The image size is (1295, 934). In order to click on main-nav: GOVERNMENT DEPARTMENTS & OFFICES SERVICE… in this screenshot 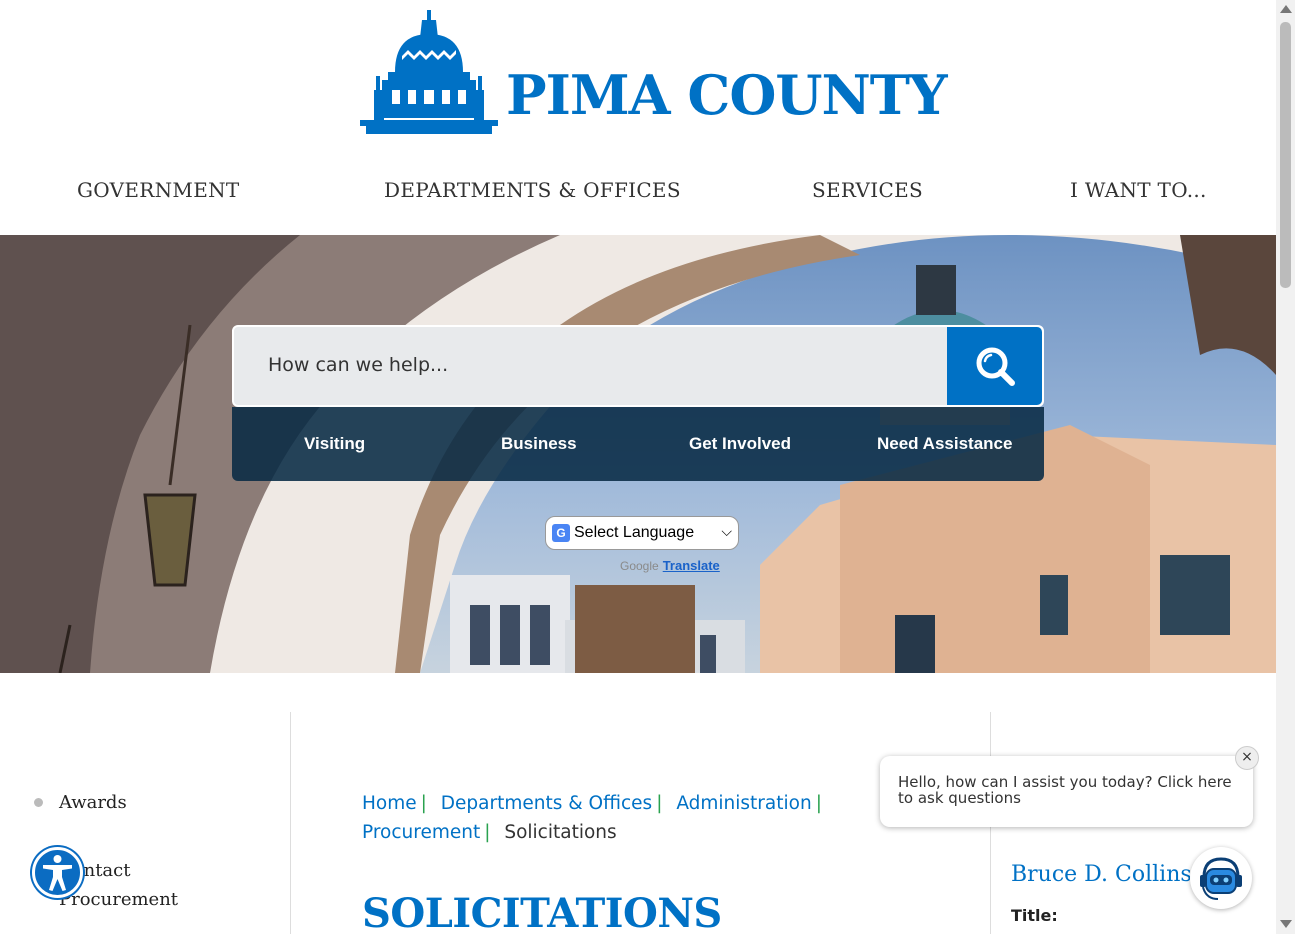, I will do `click(638, 193)`.